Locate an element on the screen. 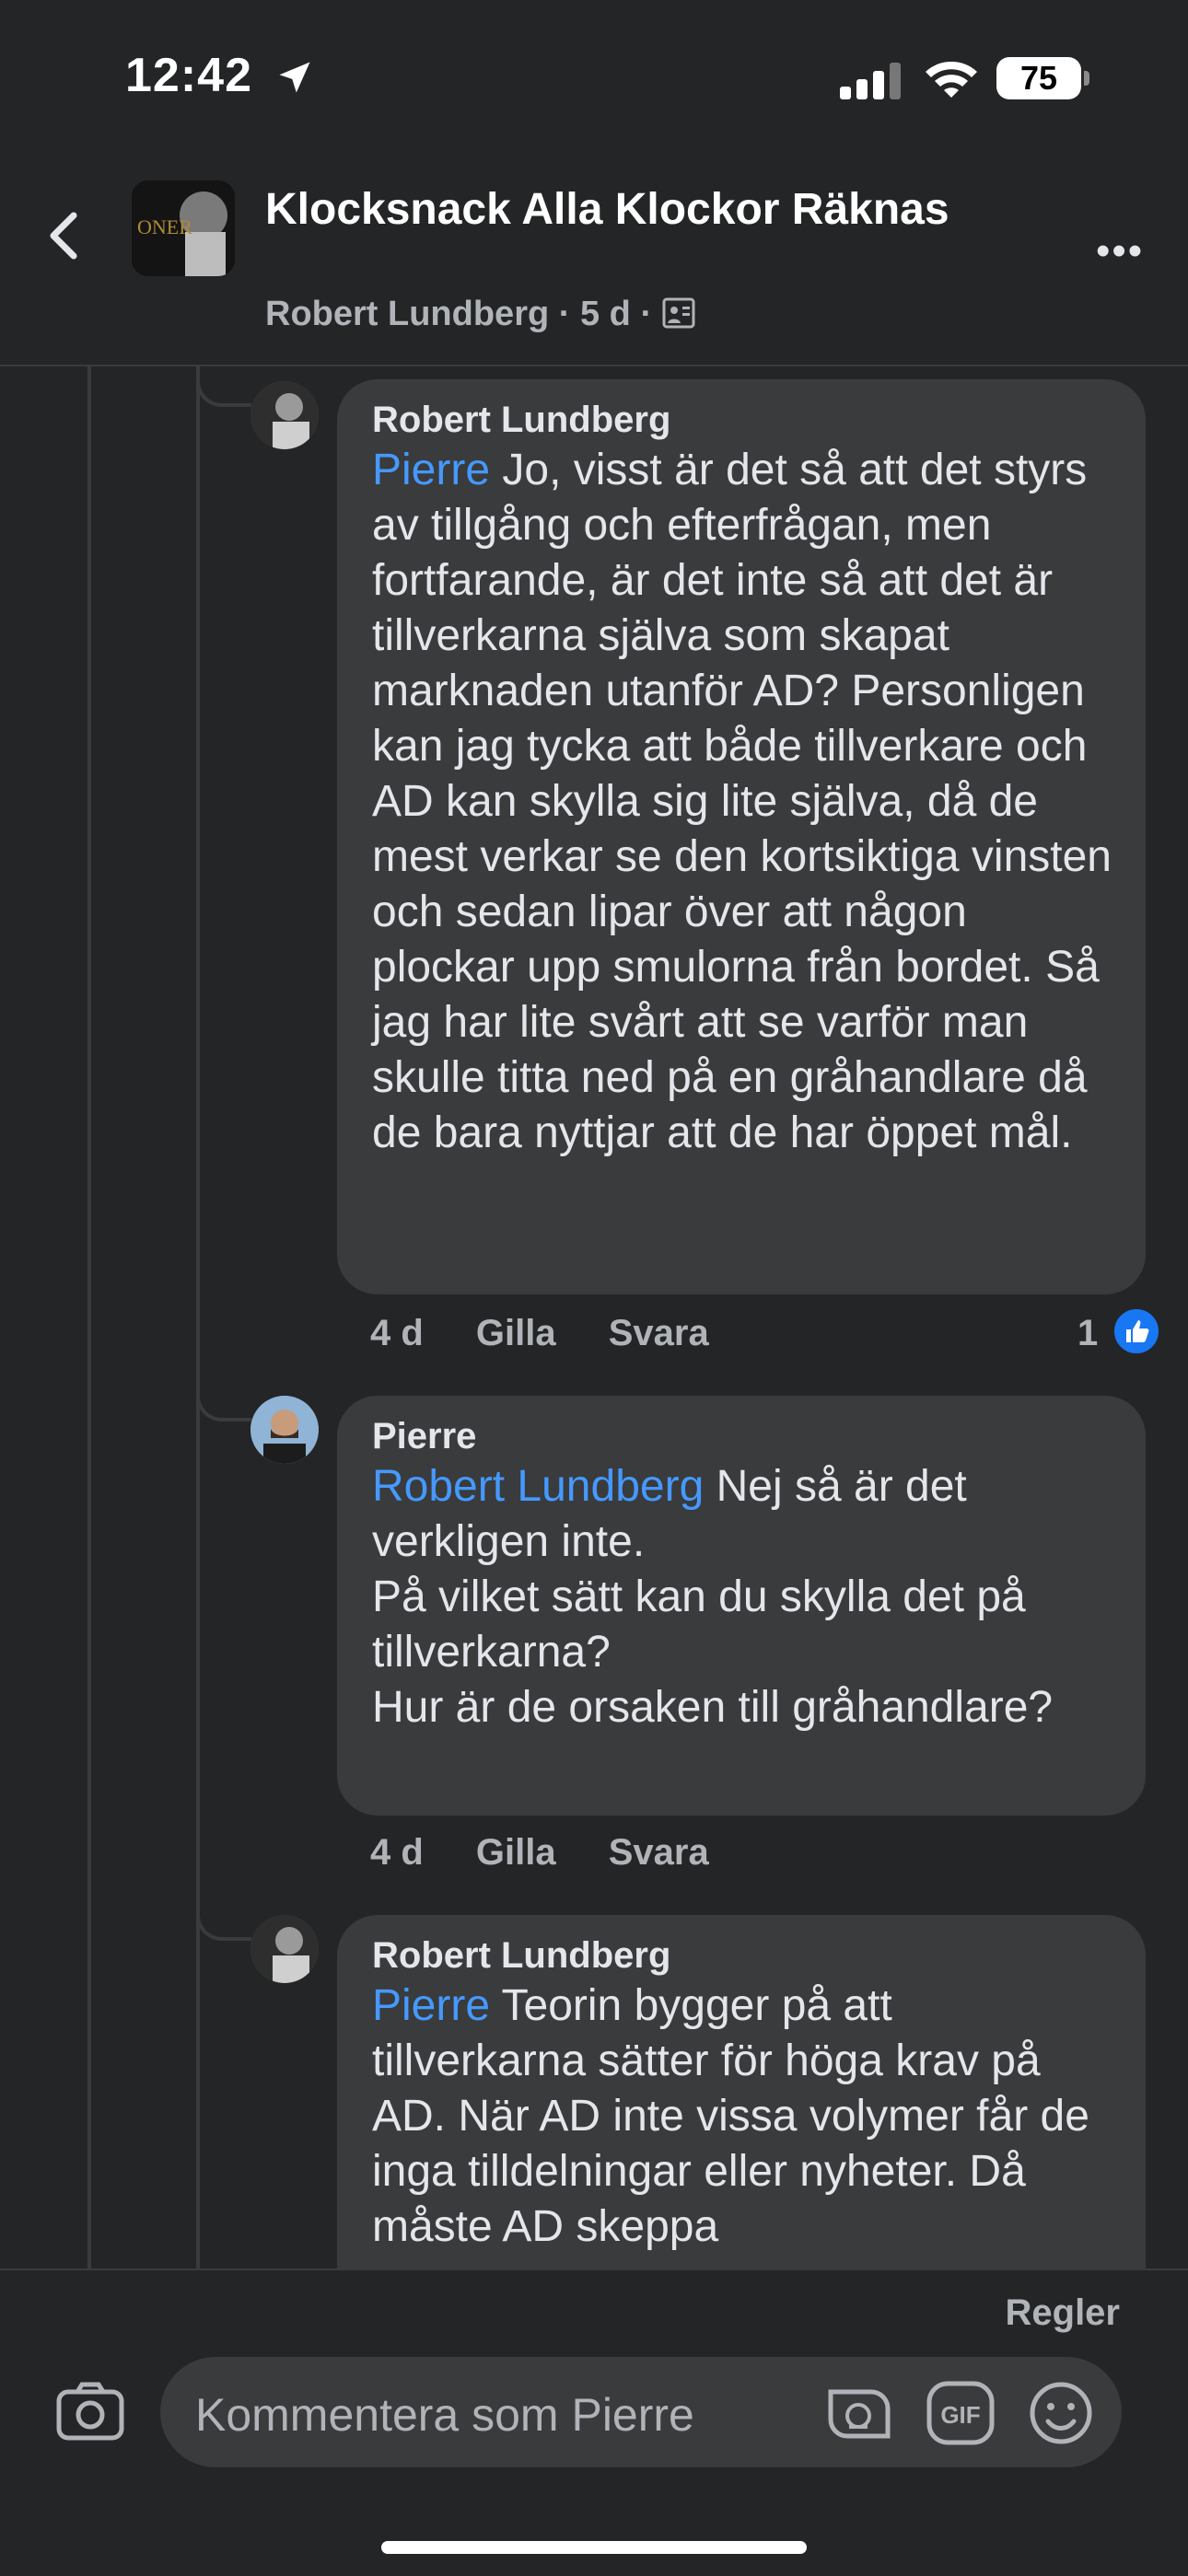  thread-line-outer is located at coordinates (89, 1319).